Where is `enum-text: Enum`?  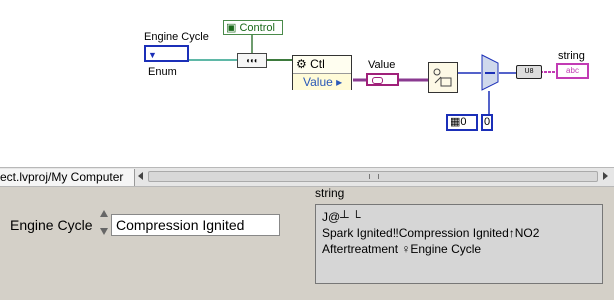 enum-text: Enum is located at coordinates (162, 72).